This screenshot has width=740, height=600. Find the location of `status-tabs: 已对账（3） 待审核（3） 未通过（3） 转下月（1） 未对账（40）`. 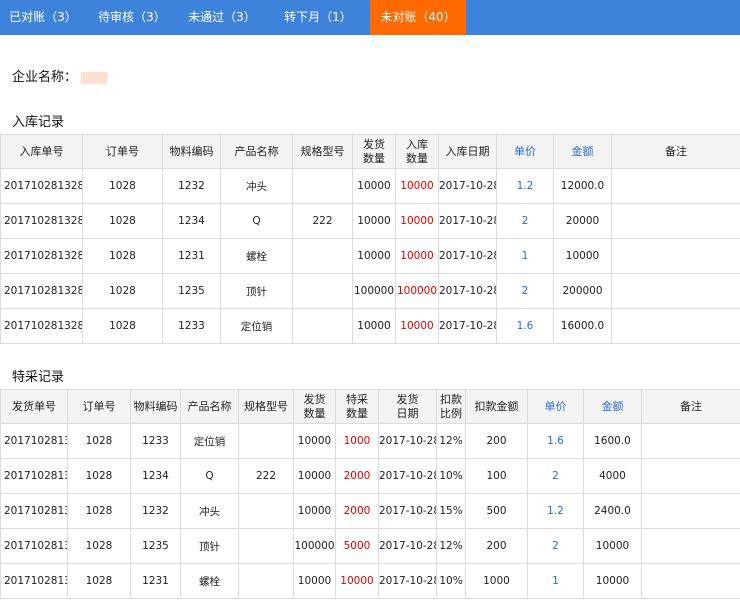

status-tabs: 已对账（3） 待审核（3） 未通过（3） 转下月（1） 未对账（40） is located at coordinates (370, 17).